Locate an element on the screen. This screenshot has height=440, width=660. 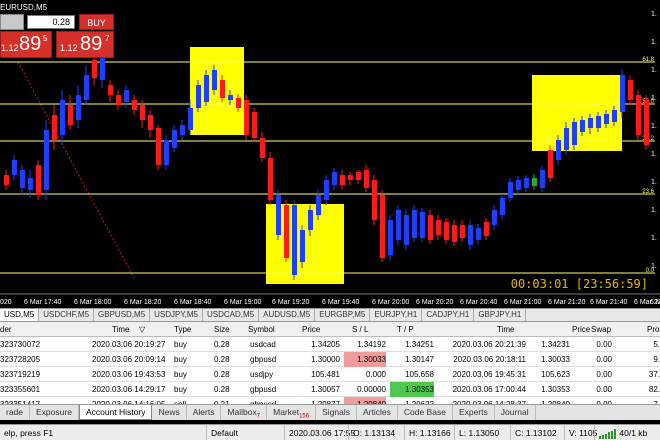
col-price: Price is located at coordinates (311, 329).